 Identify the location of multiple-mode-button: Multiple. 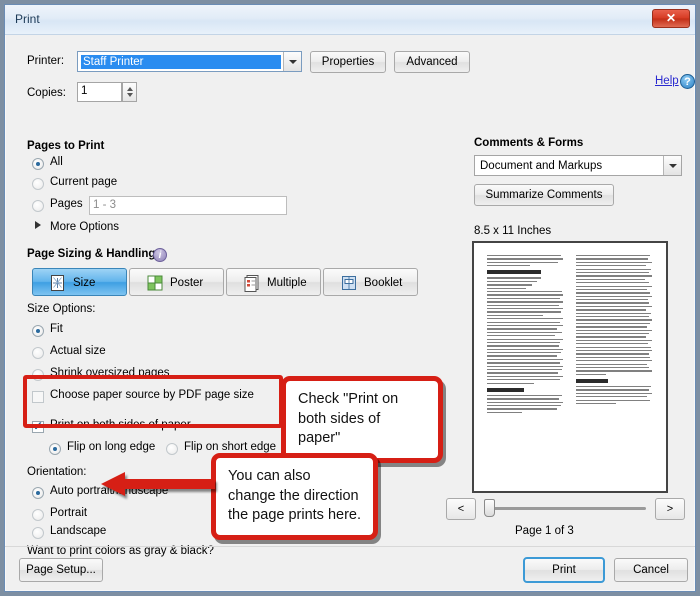
(273, 282).